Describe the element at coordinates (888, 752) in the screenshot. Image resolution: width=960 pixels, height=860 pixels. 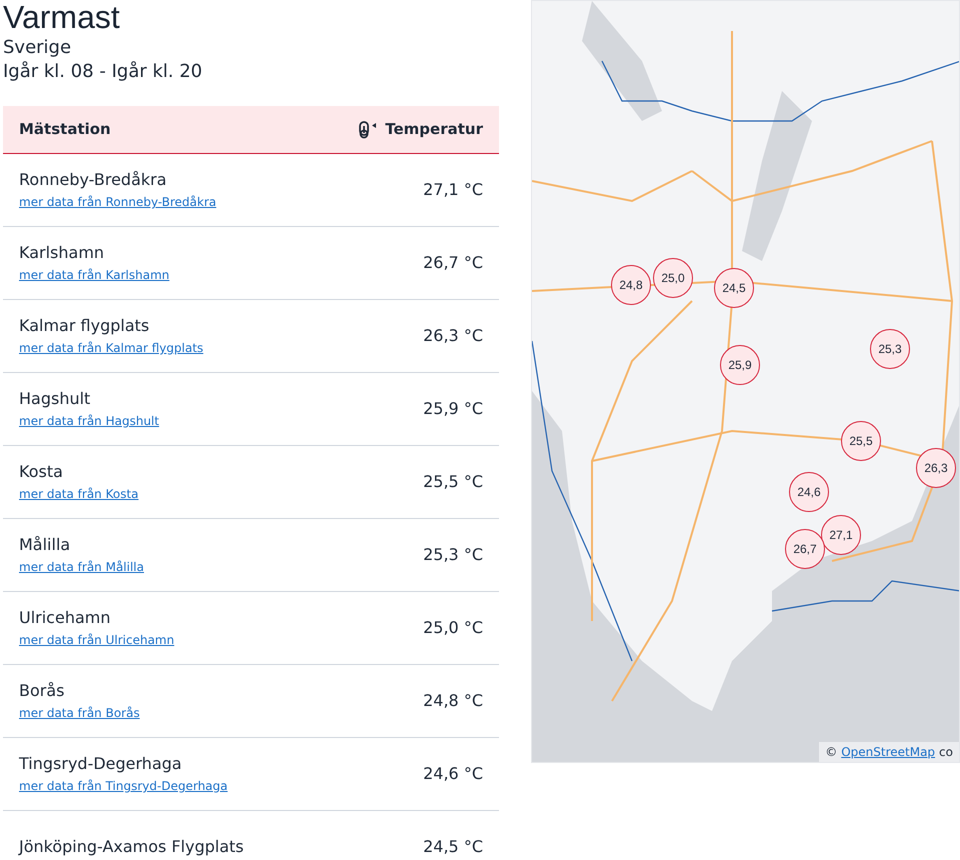
I see `openstreetmap-link: OpenStreetMap` at that location.